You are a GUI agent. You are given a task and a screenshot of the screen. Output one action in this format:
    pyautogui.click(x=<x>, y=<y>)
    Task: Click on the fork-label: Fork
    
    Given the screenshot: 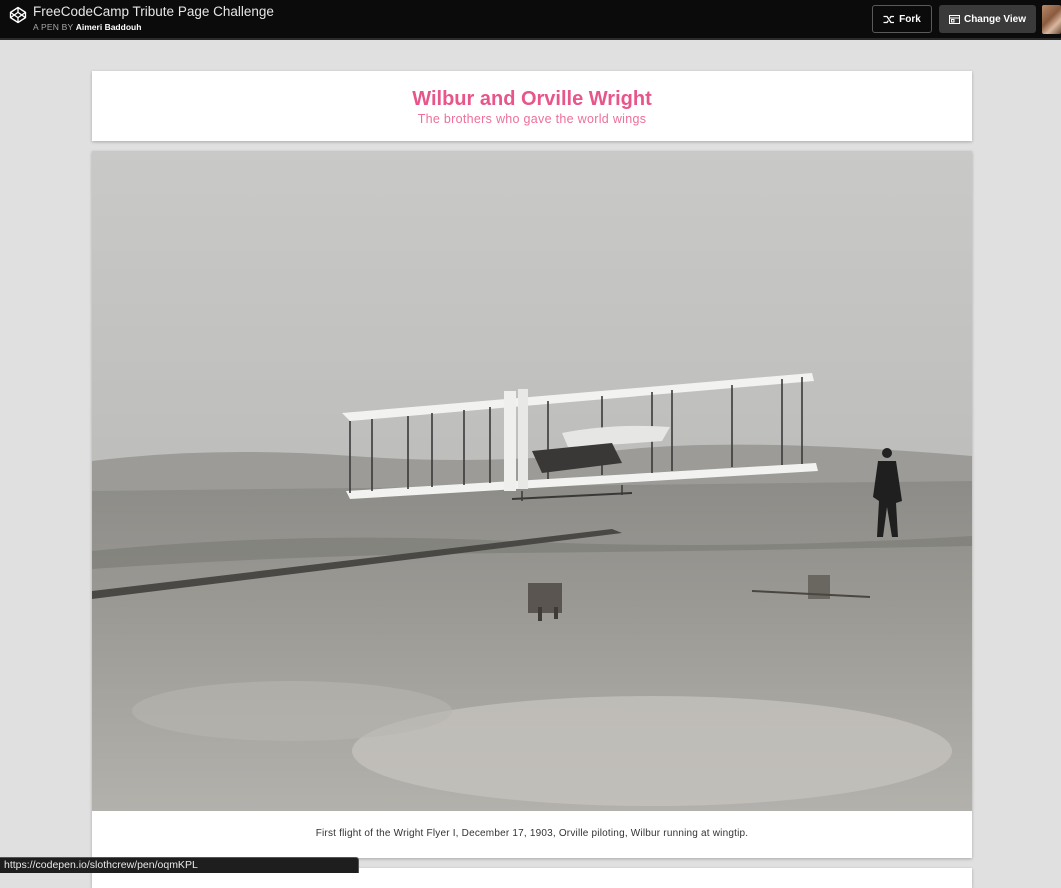 What is the action you would take?
    pyautogui.click(x=910, y=19)
    